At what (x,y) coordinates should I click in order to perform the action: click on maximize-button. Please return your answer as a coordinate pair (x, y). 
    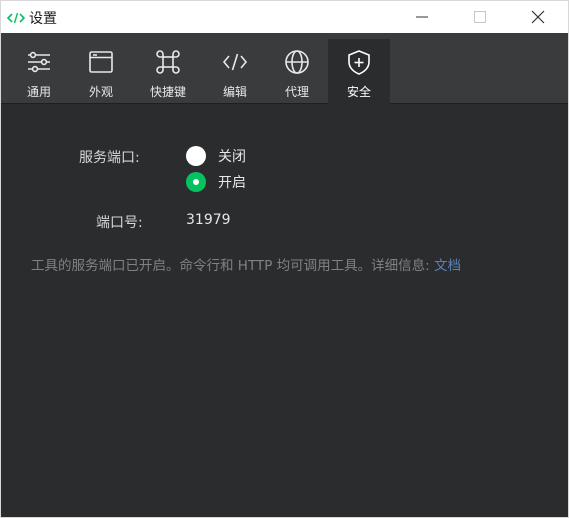
    Looking at the image, I should click on (480, 17).